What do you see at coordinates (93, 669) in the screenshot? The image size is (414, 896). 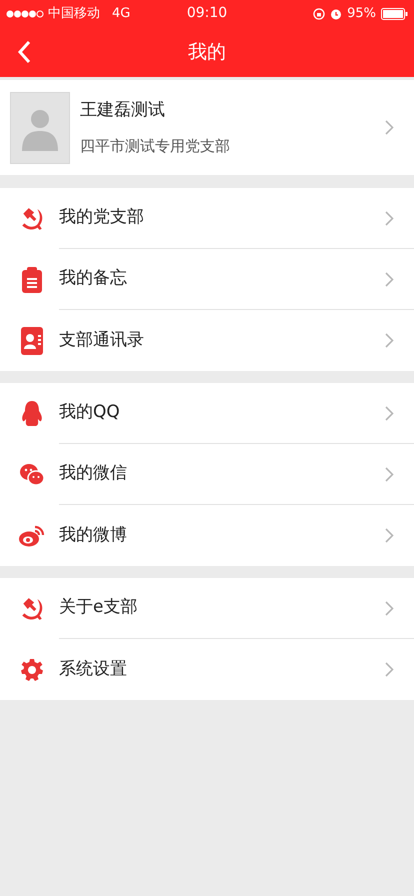 I see `menu-label: 系统设置` at bounding box center [93, 669].